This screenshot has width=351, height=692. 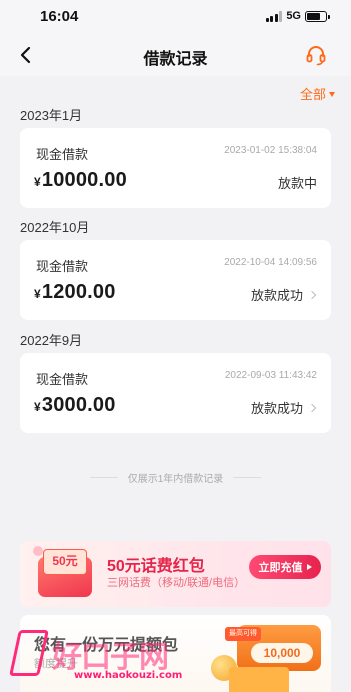 What do you see at coordinates (316, 55) in the screenshot?
I see `headset-icon` at bounding box center [316, 55].